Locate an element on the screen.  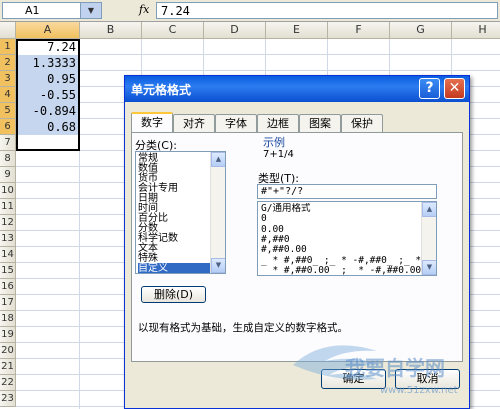
row-header-18: 18 is located at coordinates (8, 319).